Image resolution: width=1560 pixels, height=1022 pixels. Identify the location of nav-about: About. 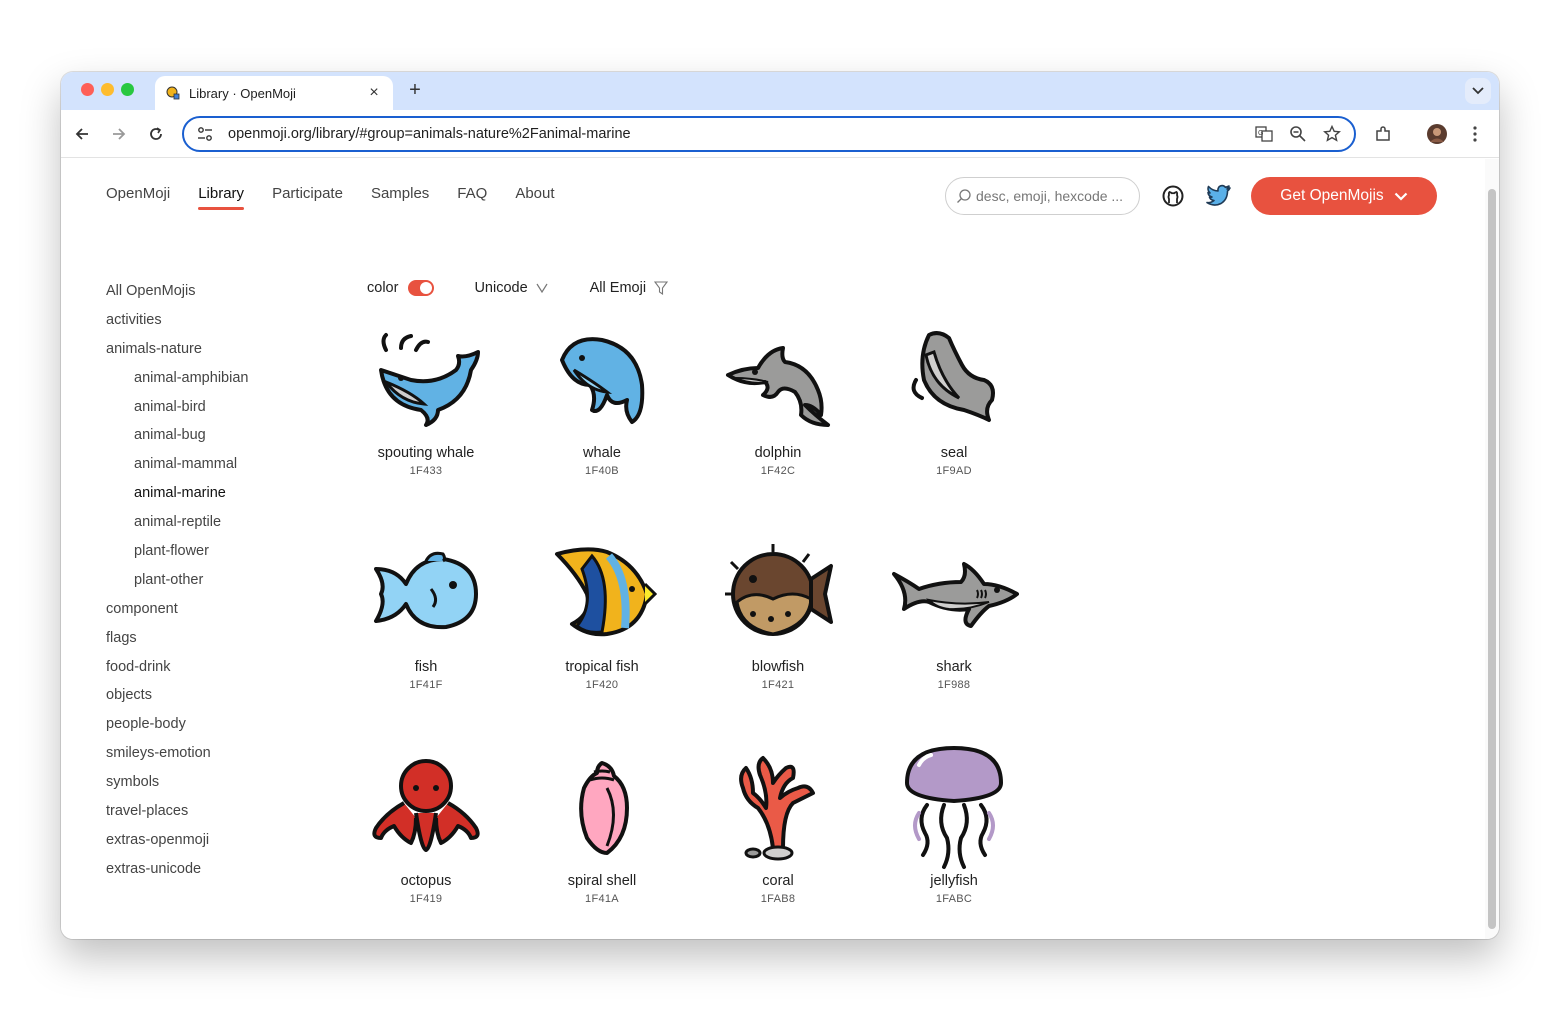
(534, 196).